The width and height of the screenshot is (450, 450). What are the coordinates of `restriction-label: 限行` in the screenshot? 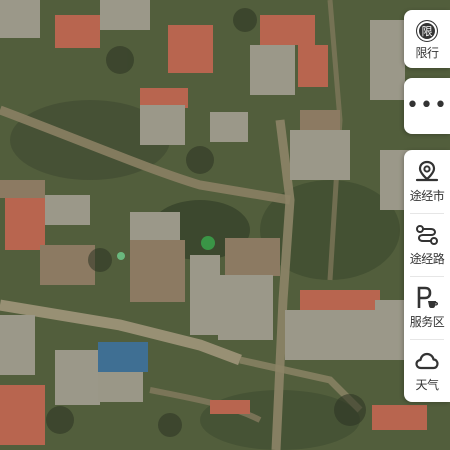 It's located at (427, 52).